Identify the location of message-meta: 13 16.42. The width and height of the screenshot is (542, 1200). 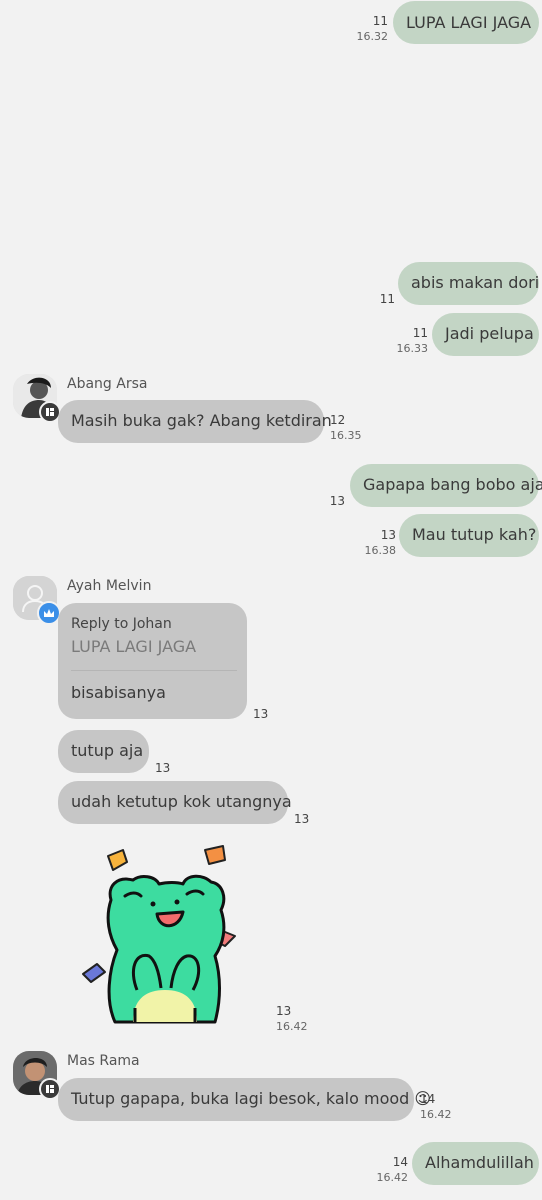
(292, 1019).